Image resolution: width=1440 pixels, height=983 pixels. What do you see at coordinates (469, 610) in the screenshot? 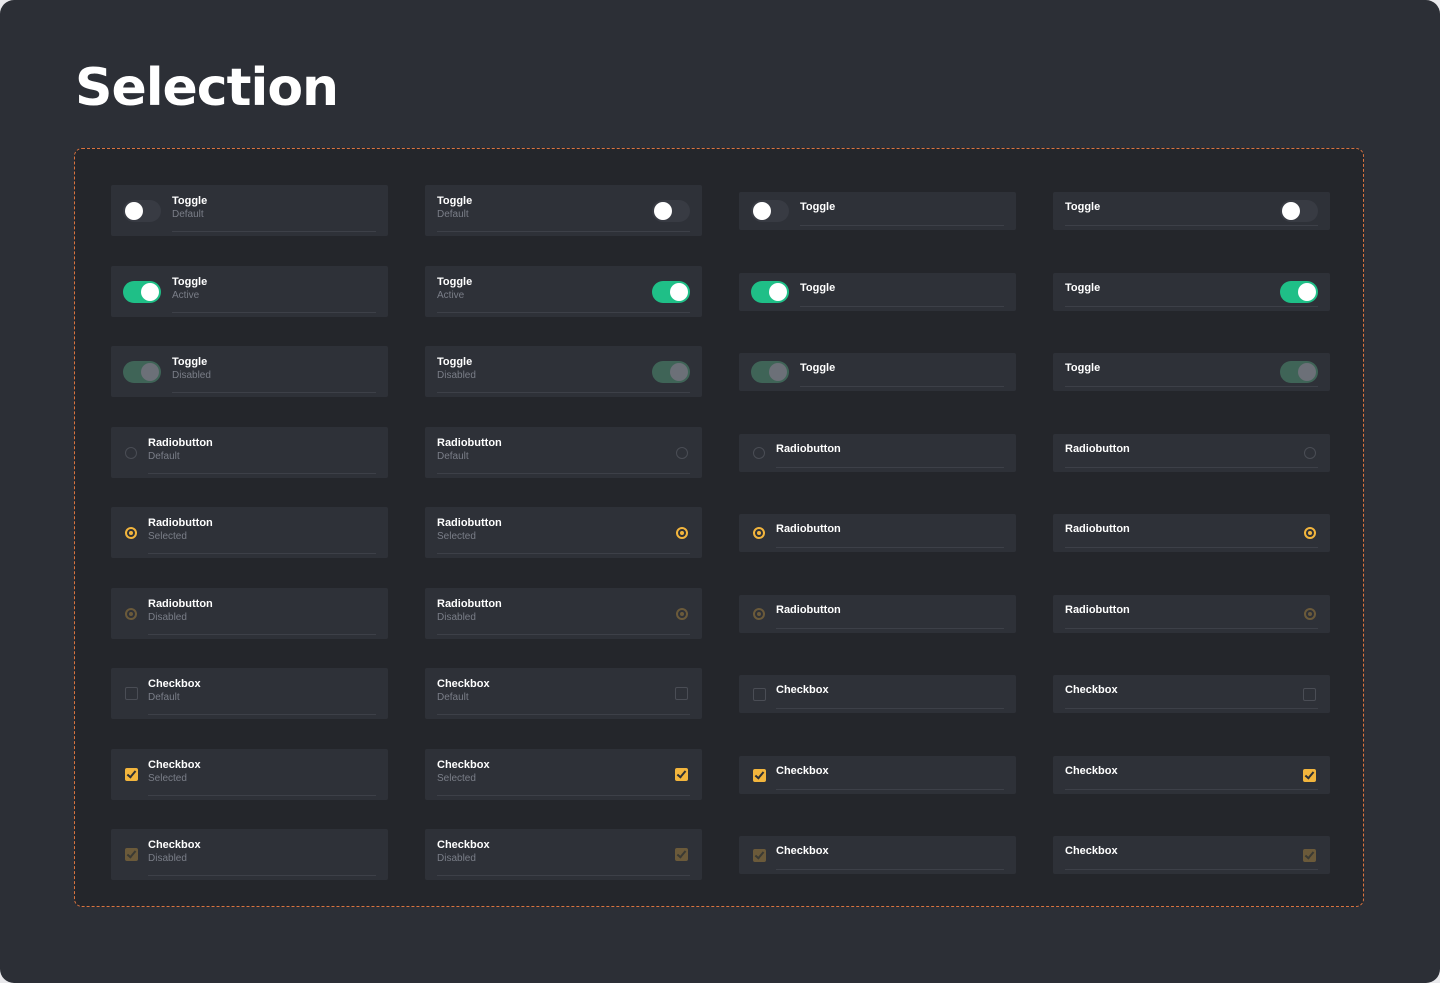
I see `item-text: Radiobutton Disabled` at bounding box center [469, 610].